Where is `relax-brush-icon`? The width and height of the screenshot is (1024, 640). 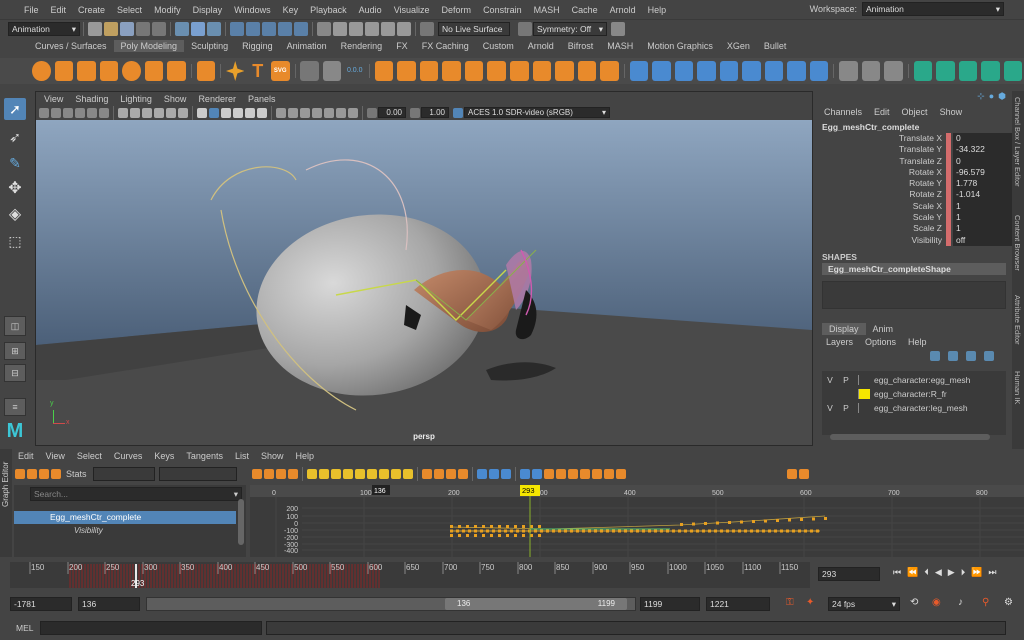
relax-brush-icon is located at coordinates (871, 71).